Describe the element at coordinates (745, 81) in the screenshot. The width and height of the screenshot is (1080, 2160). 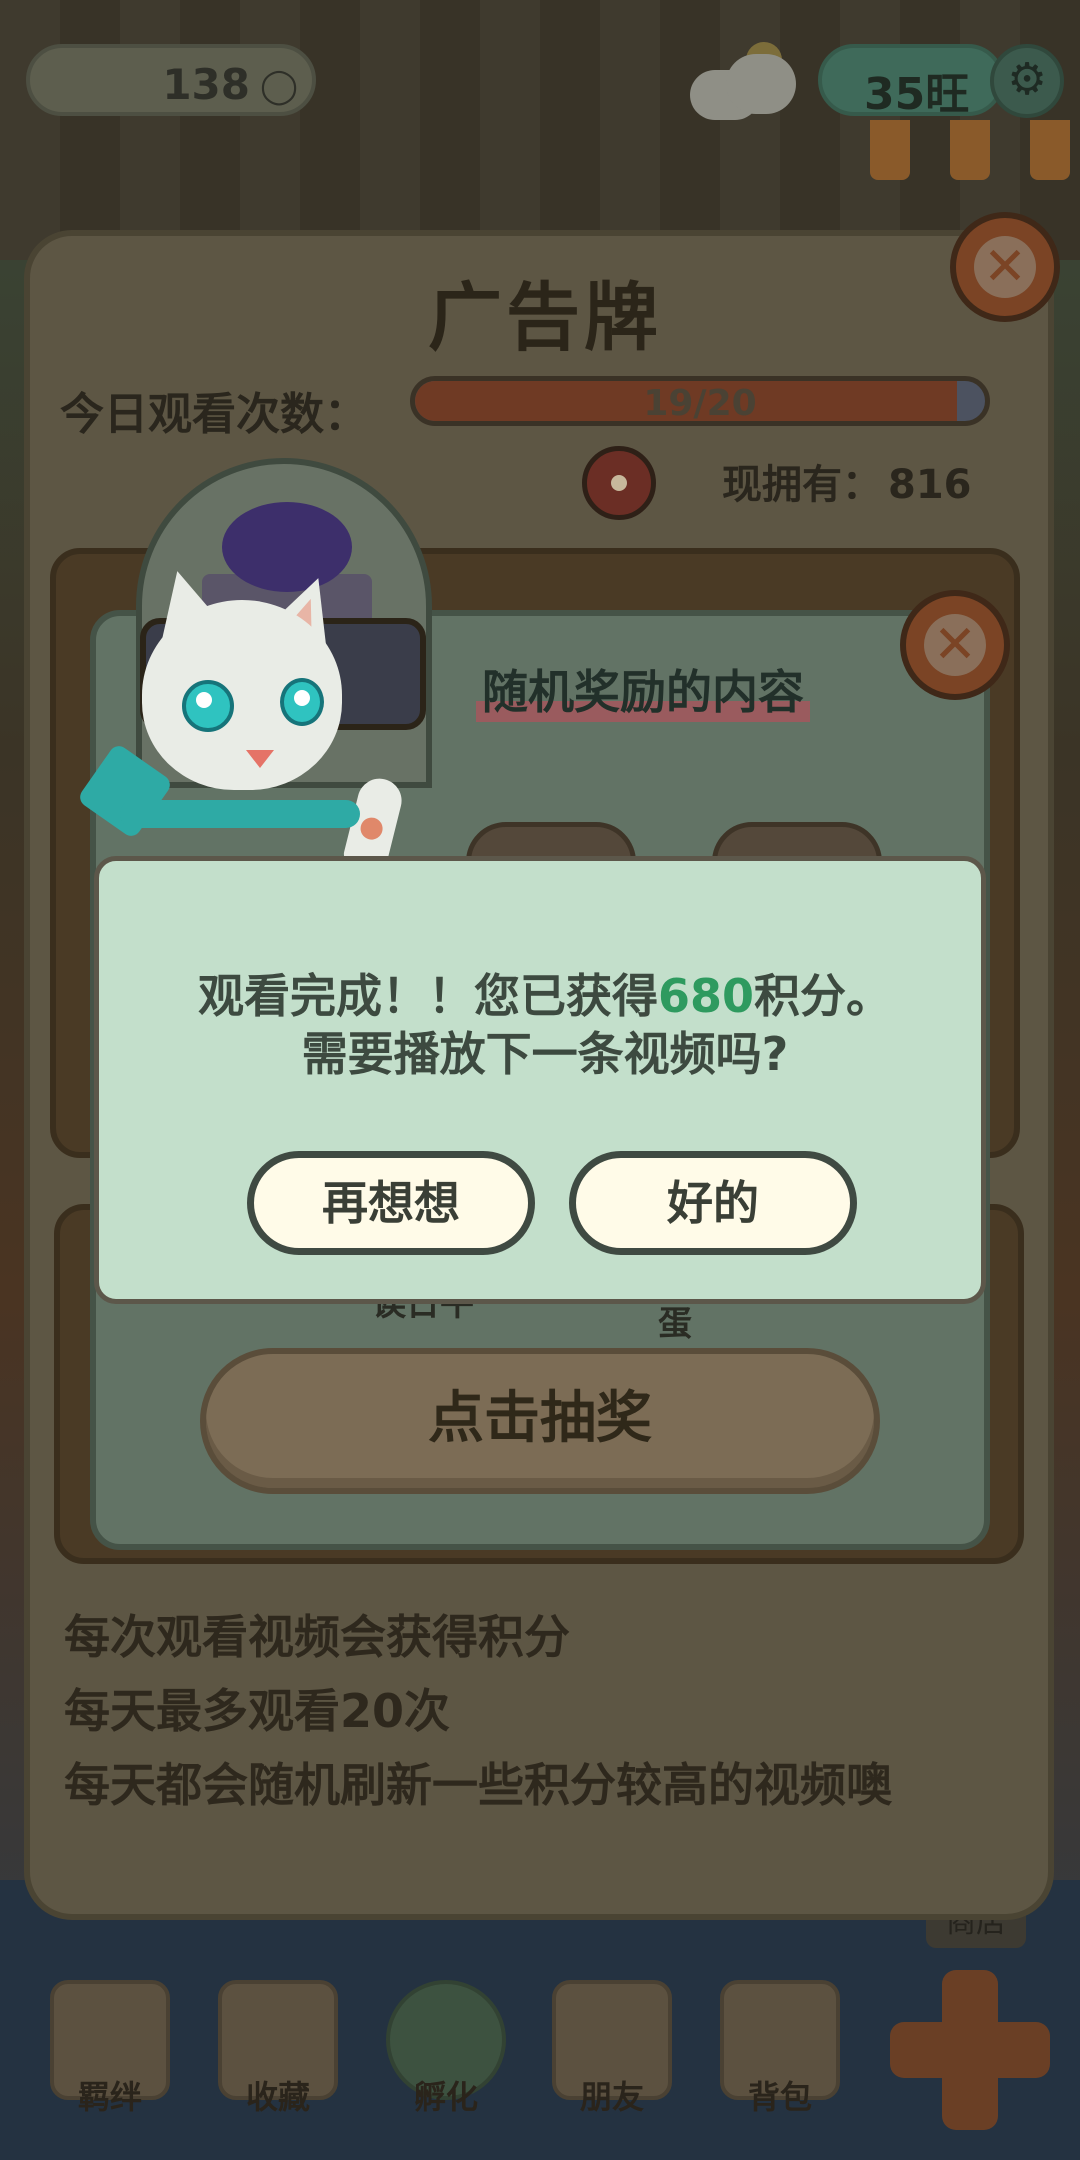
I see `weather-icon` at that location.